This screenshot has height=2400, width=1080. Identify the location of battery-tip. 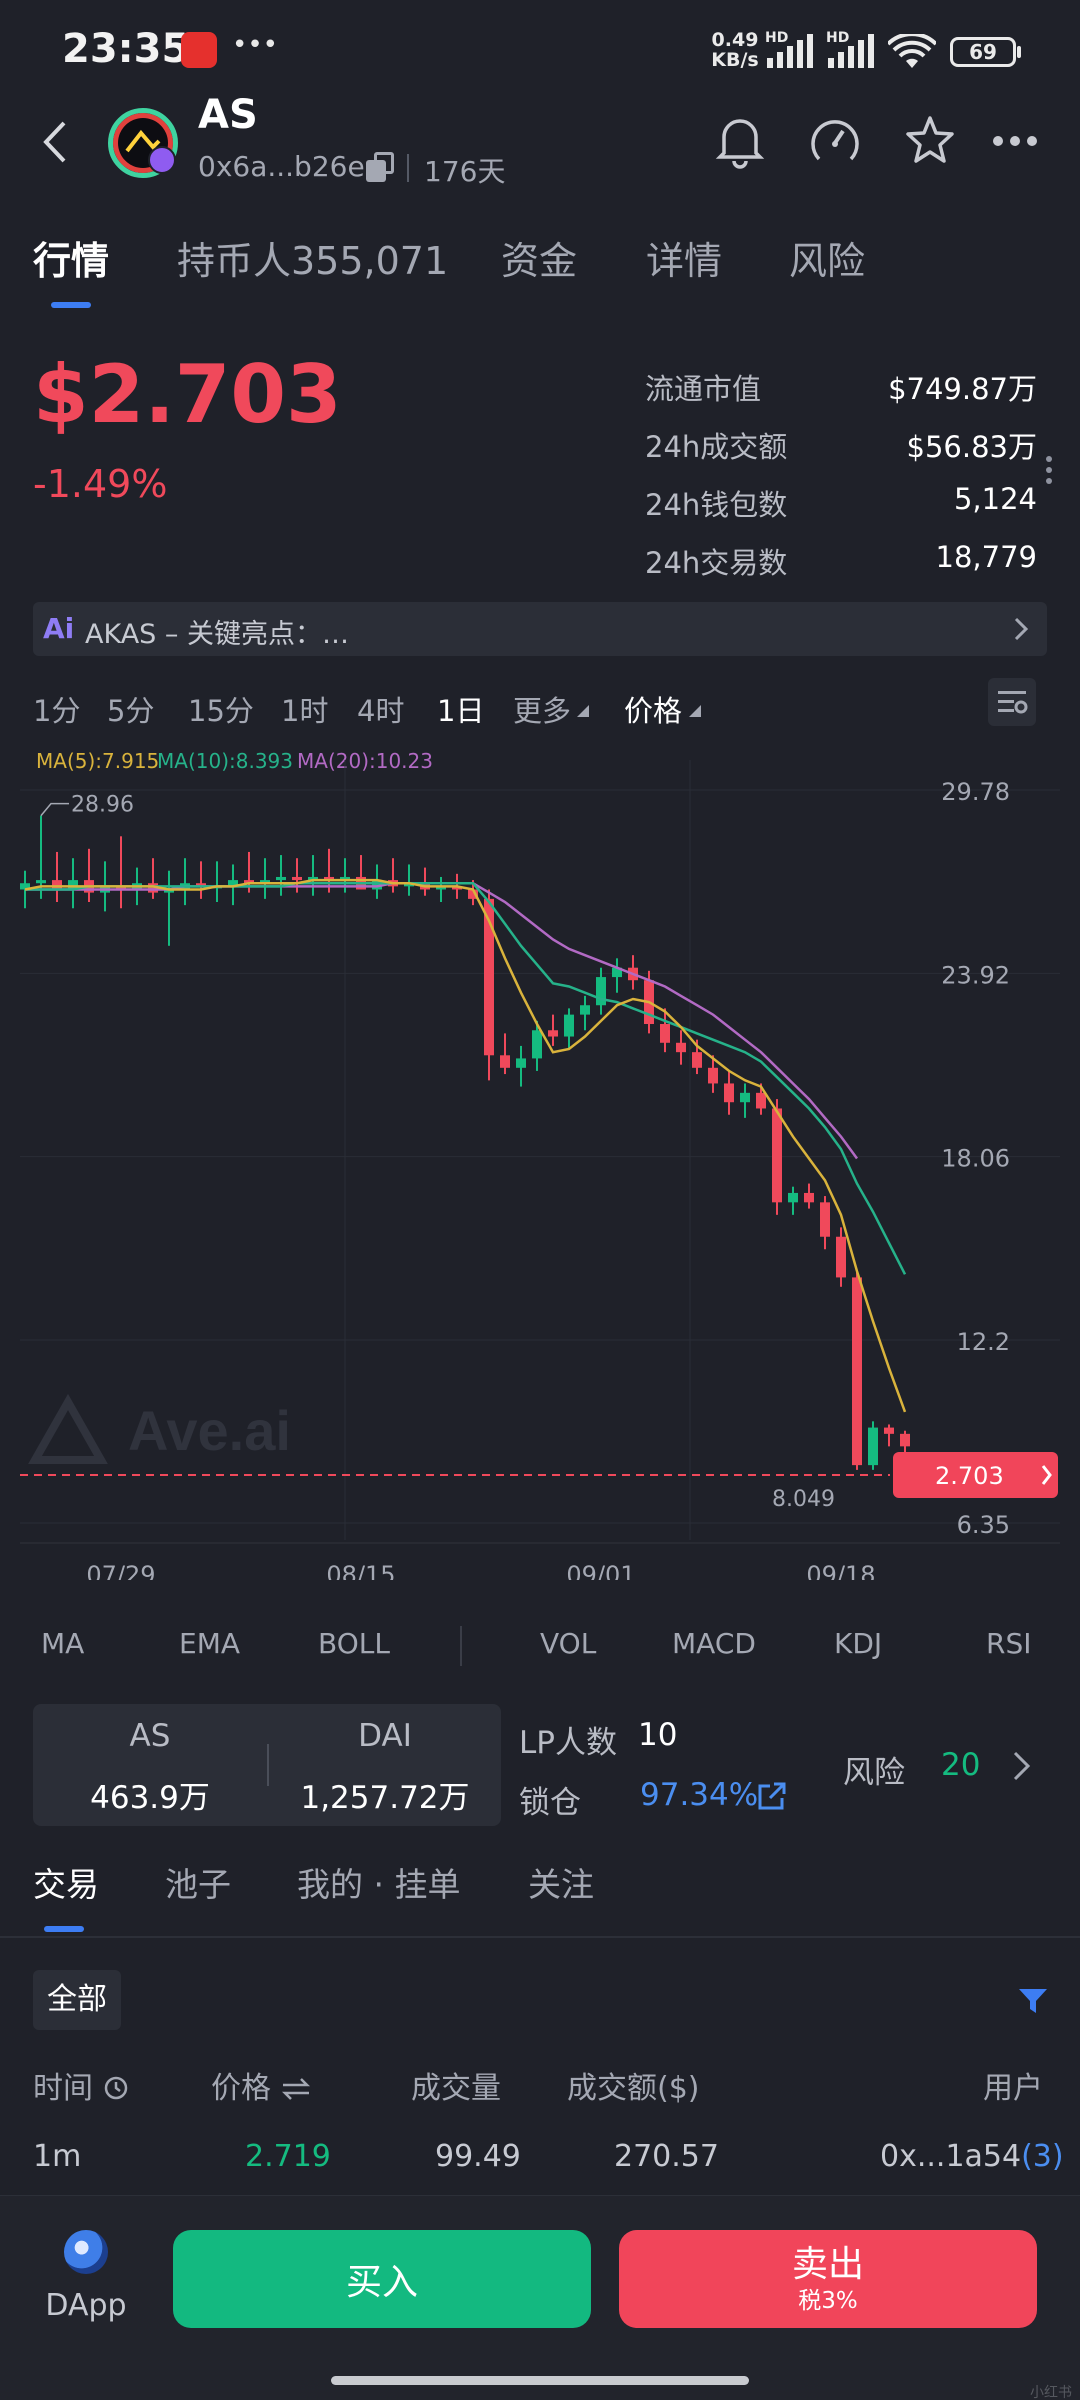
(1019, 52).